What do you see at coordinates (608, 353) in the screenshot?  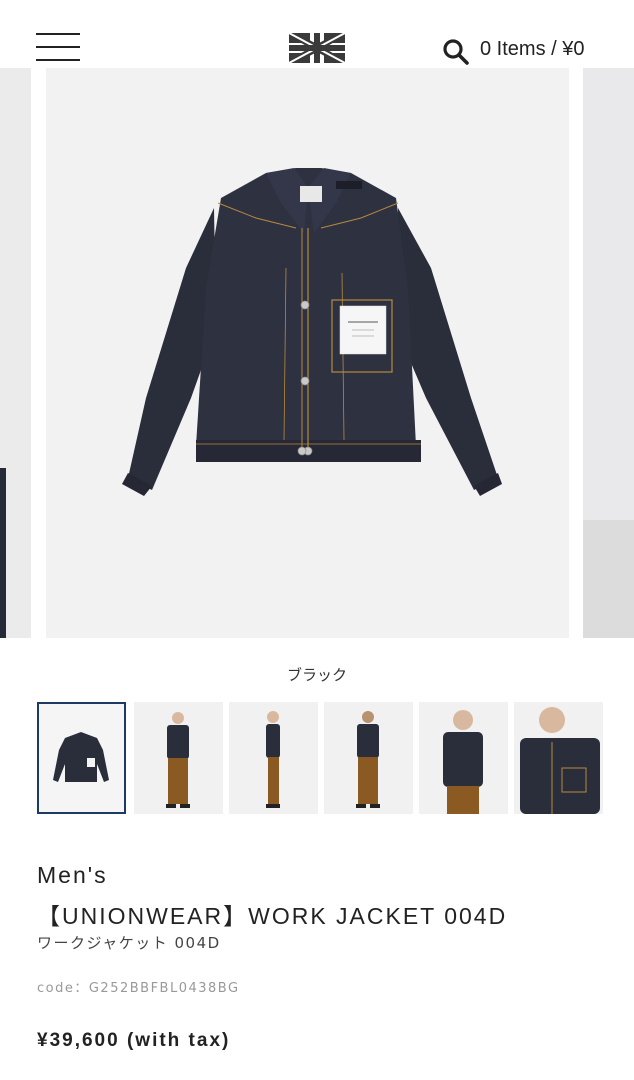 I see `next-slide-image` at bounding box center [608, 353].